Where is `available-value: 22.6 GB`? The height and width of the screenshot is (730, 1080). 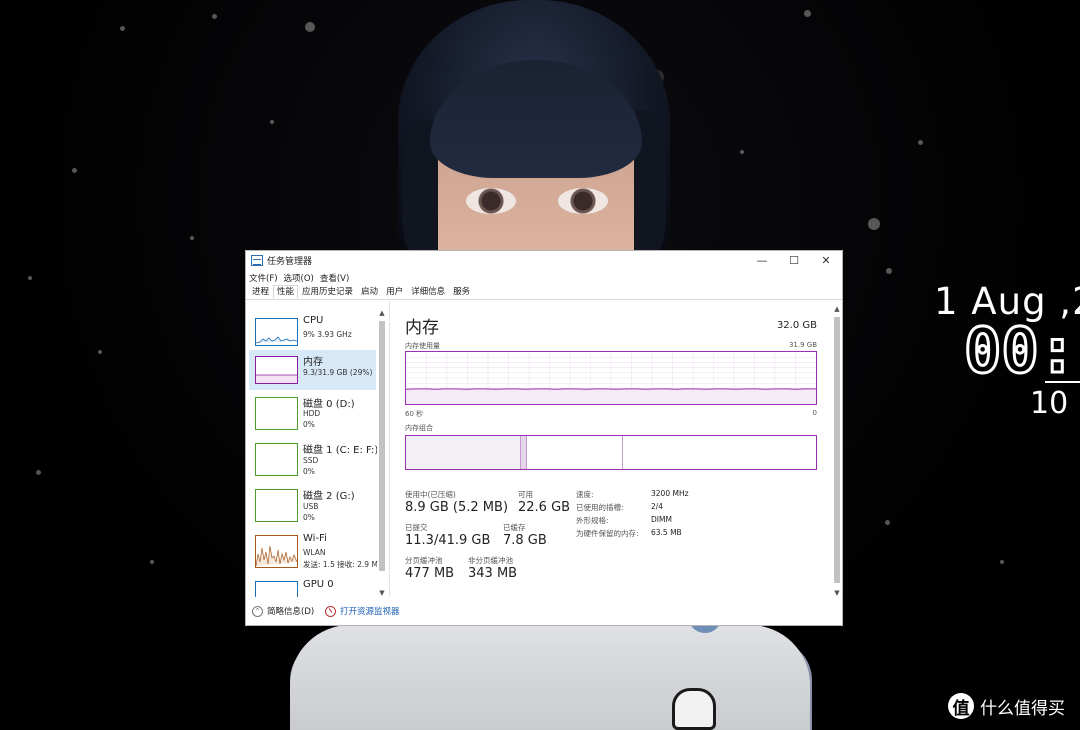
available-value: 22.6 GB is located at coordinates (544, 507).